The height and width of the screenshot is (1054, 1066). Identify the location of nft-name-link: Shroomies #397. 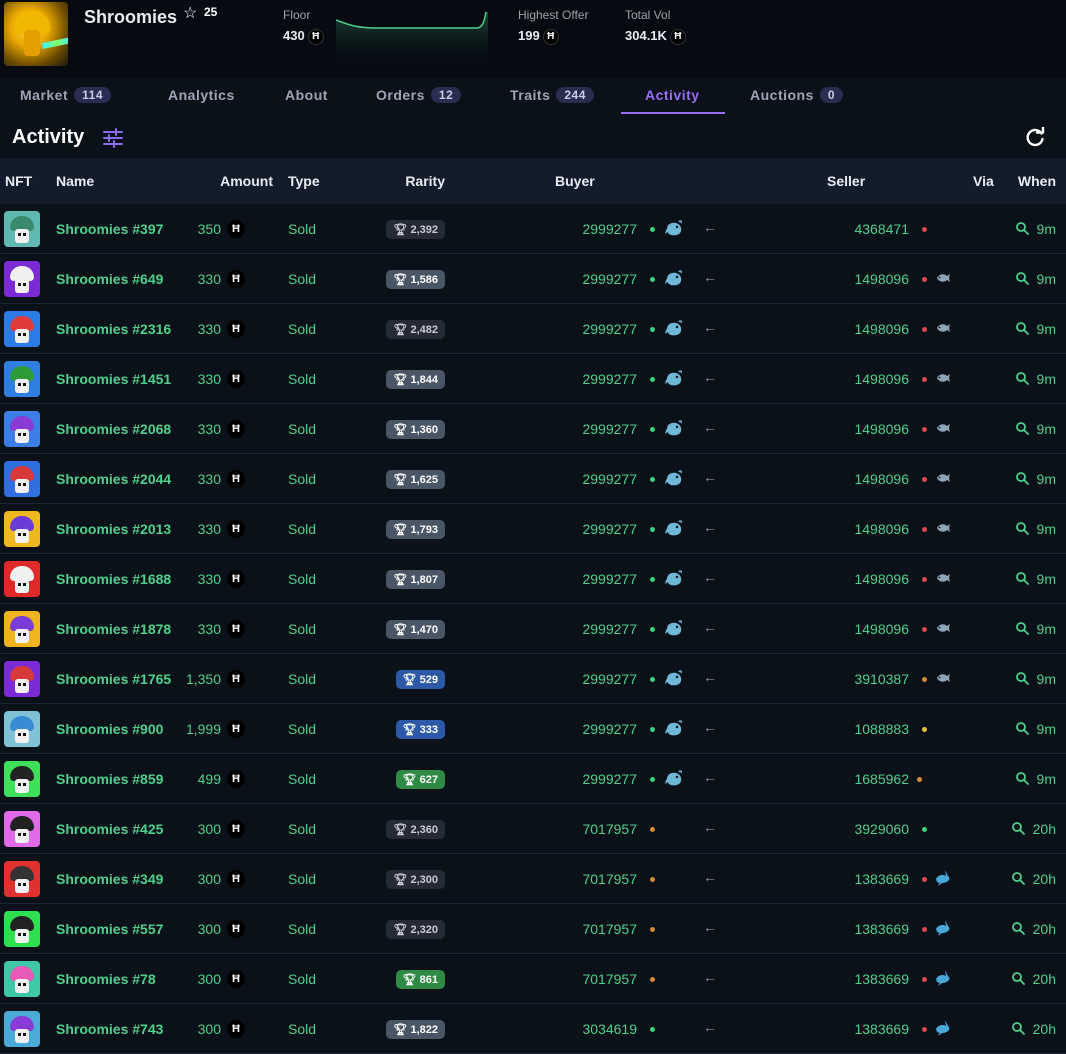
(109, 229).